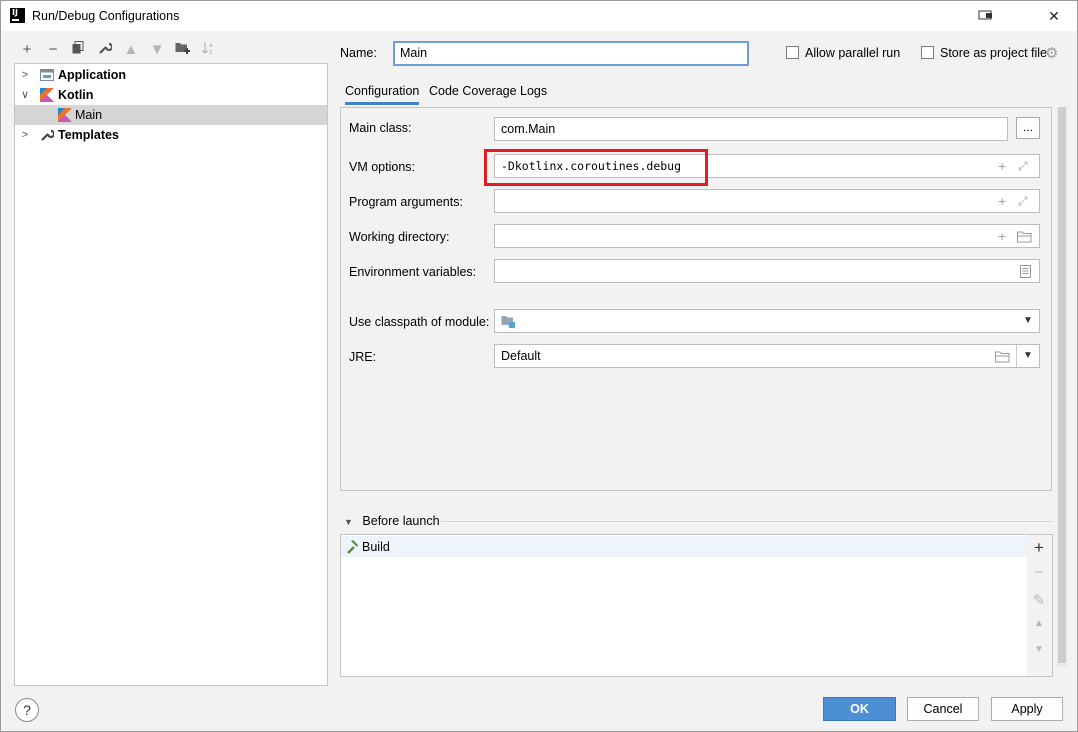  What do you see at coordinates (171, 135) in the screenshot?
I see `tree-item-templates: > Templates` at bounding box center [171, 135].